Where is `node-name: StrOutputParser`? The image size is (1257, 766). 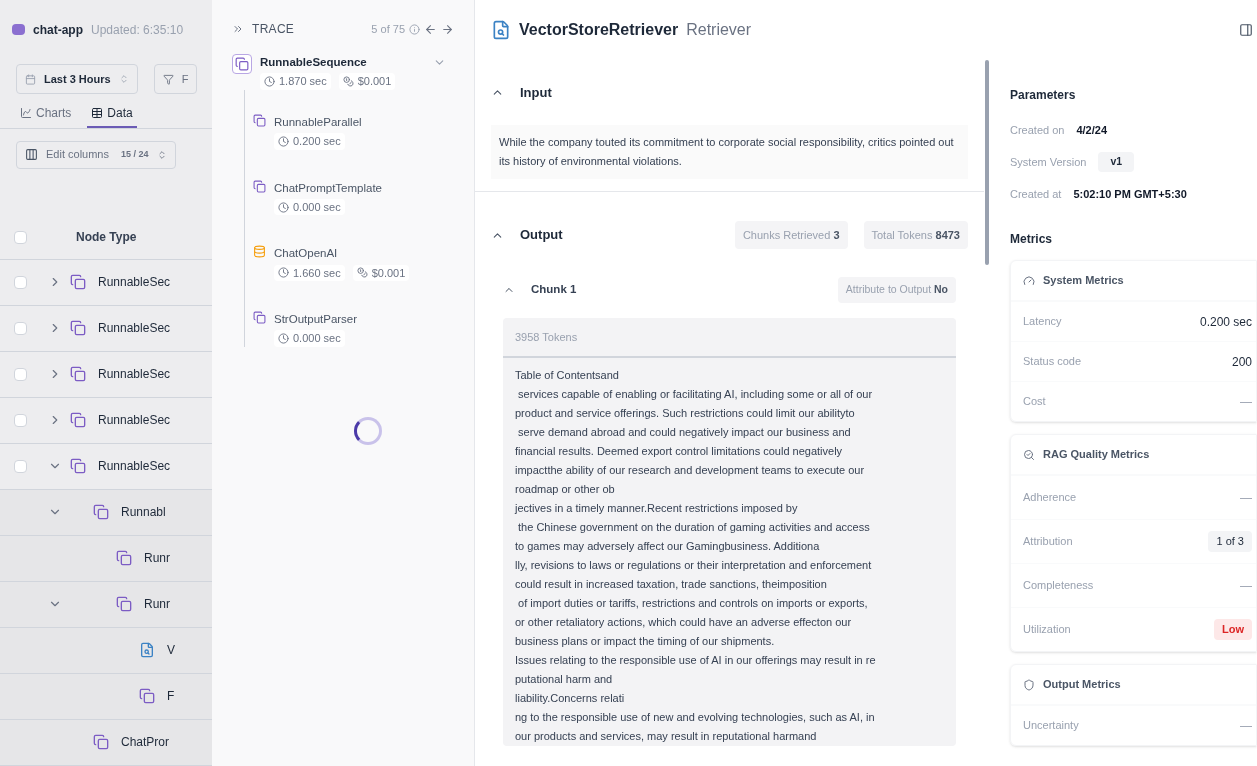 node-name: StrOutputParser is located at coordinates (316, 319).